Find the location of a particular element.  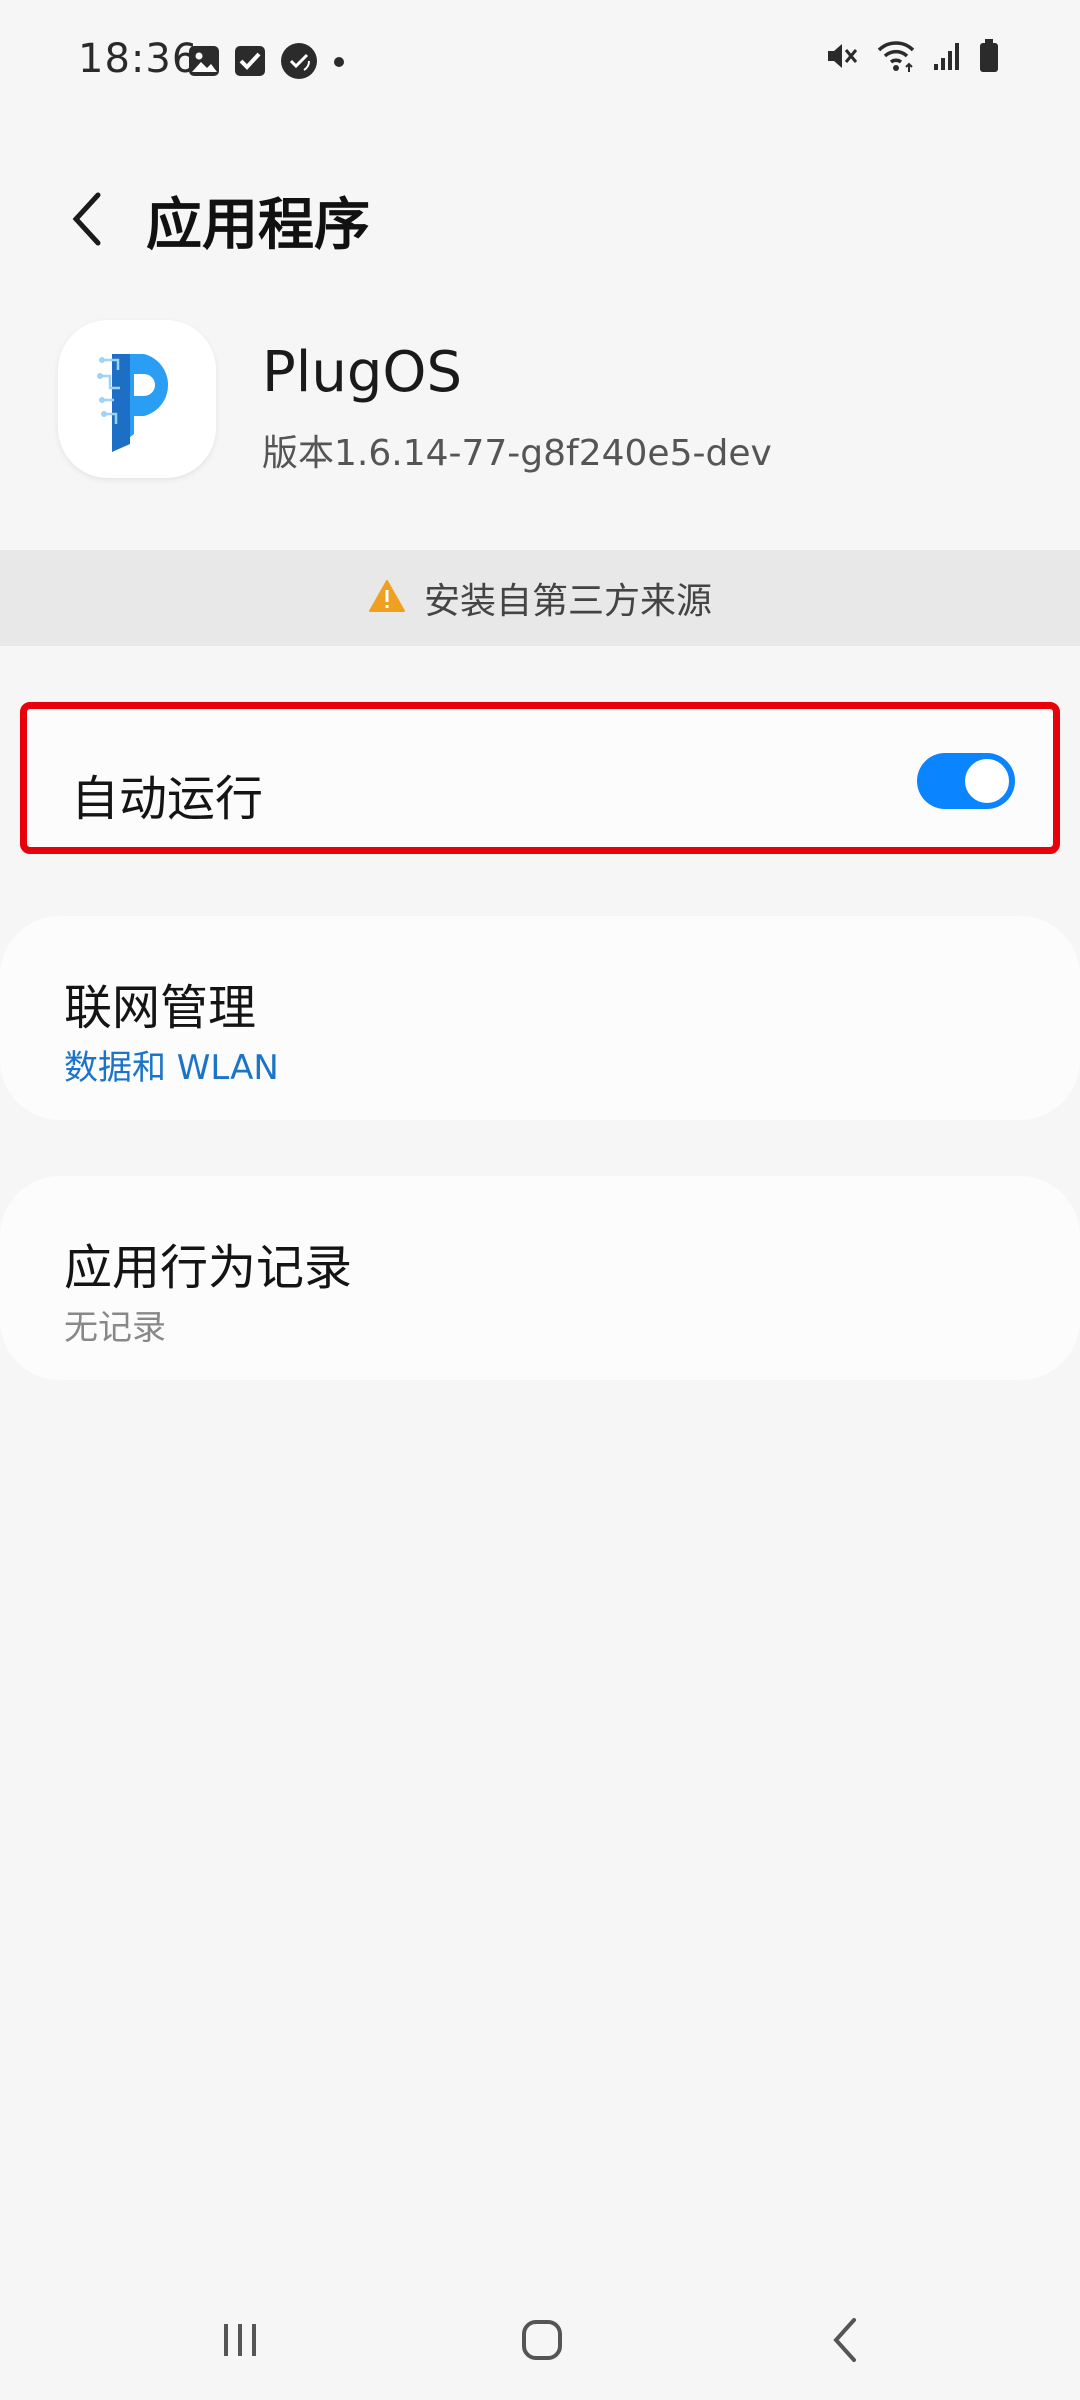

plugos-logo-icon is located at coordinates (137, 399).